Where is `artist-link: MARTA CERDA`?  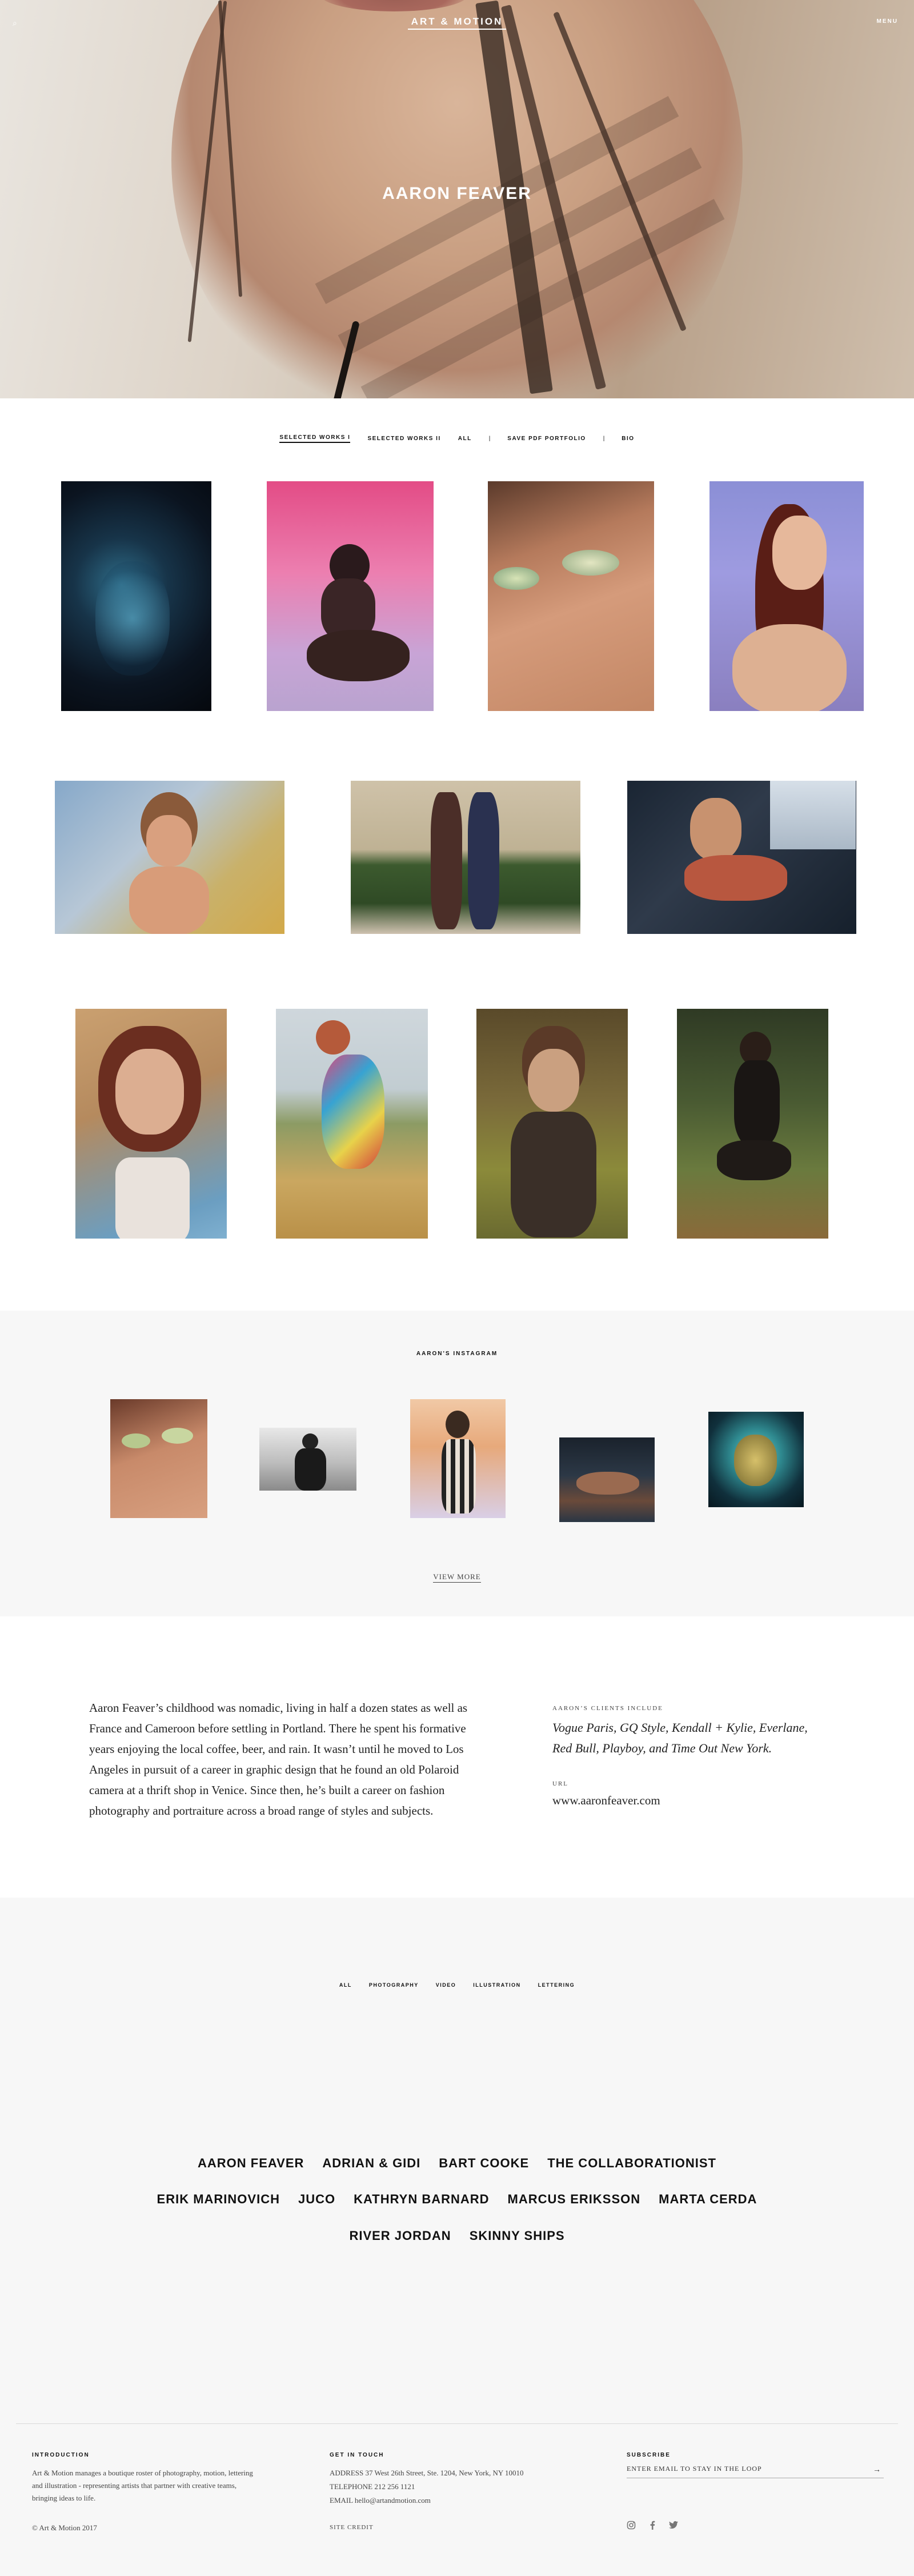 artist-link: MARTA CERDA is located at coordinates (708, 2199).